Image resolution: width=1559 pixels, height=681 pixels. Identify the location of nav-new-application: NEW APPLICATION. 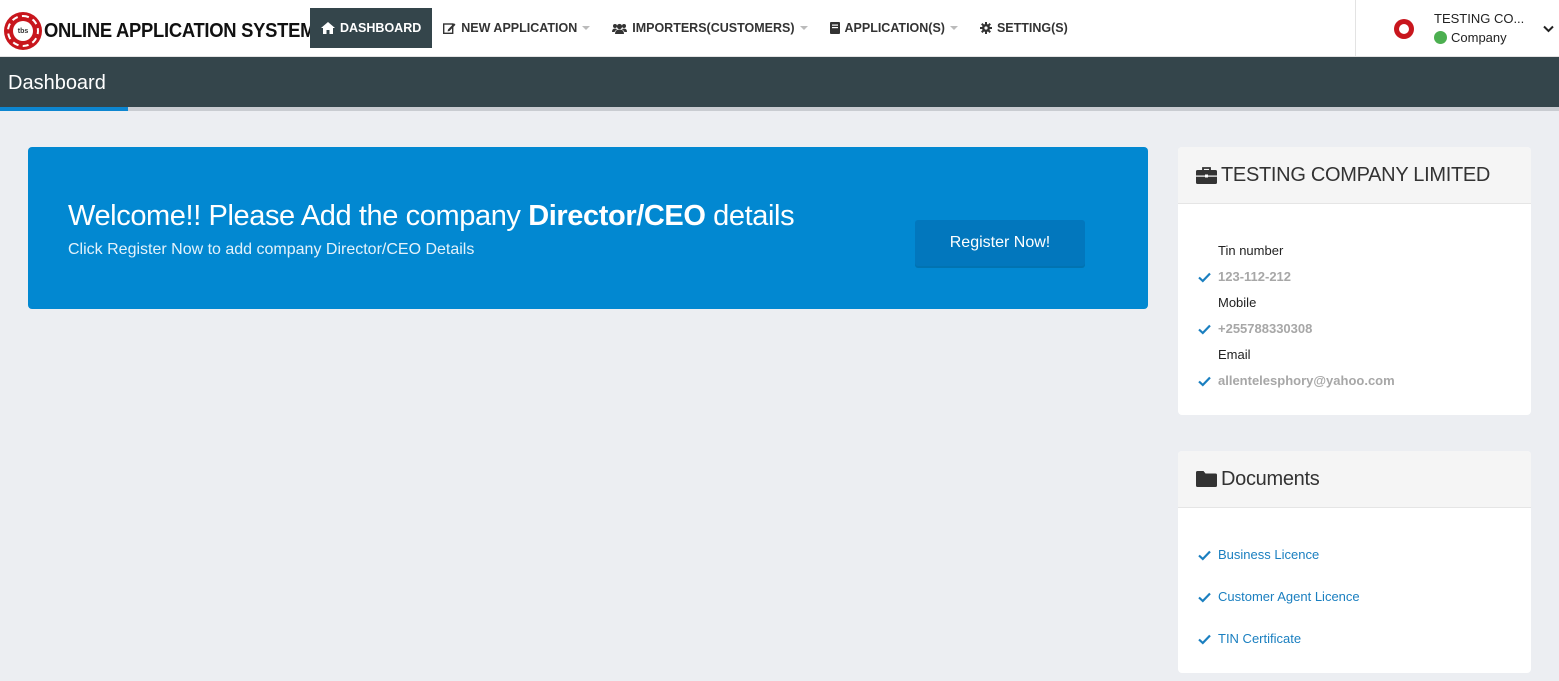
(516, 28).